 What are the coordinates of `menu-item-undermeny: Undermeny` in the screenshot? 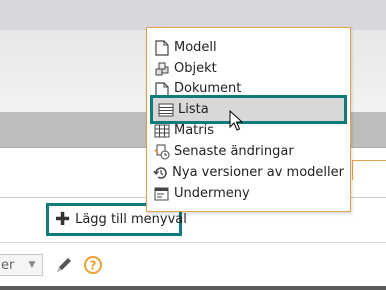 It's located at (248, 193).